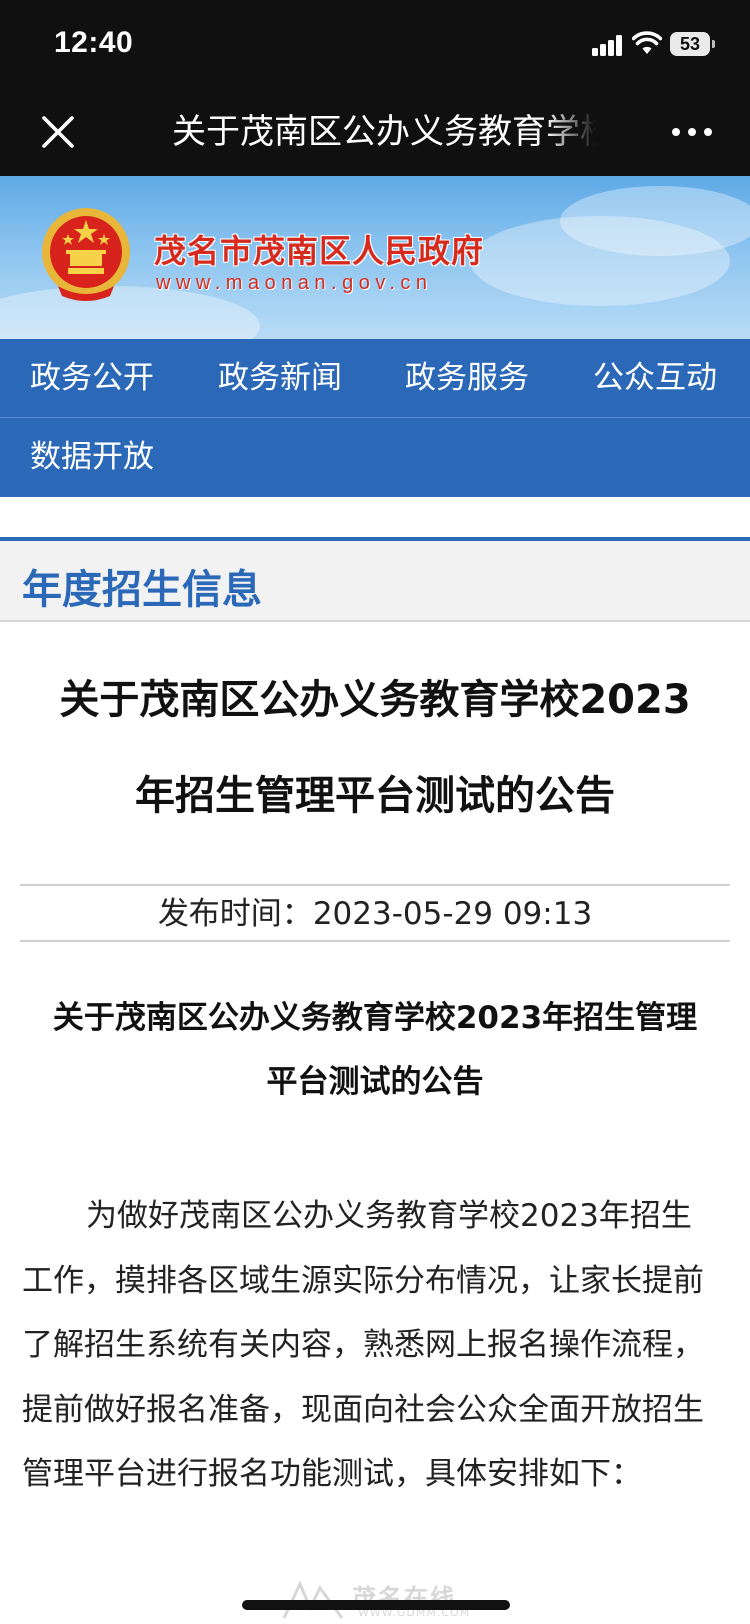 The width and height of the screenshot is (750, 1624). I want to click on browser-title-bar: 关于茂南区公办义务教育学校2023年招生管理平台测试的公告, so click(375, 132).